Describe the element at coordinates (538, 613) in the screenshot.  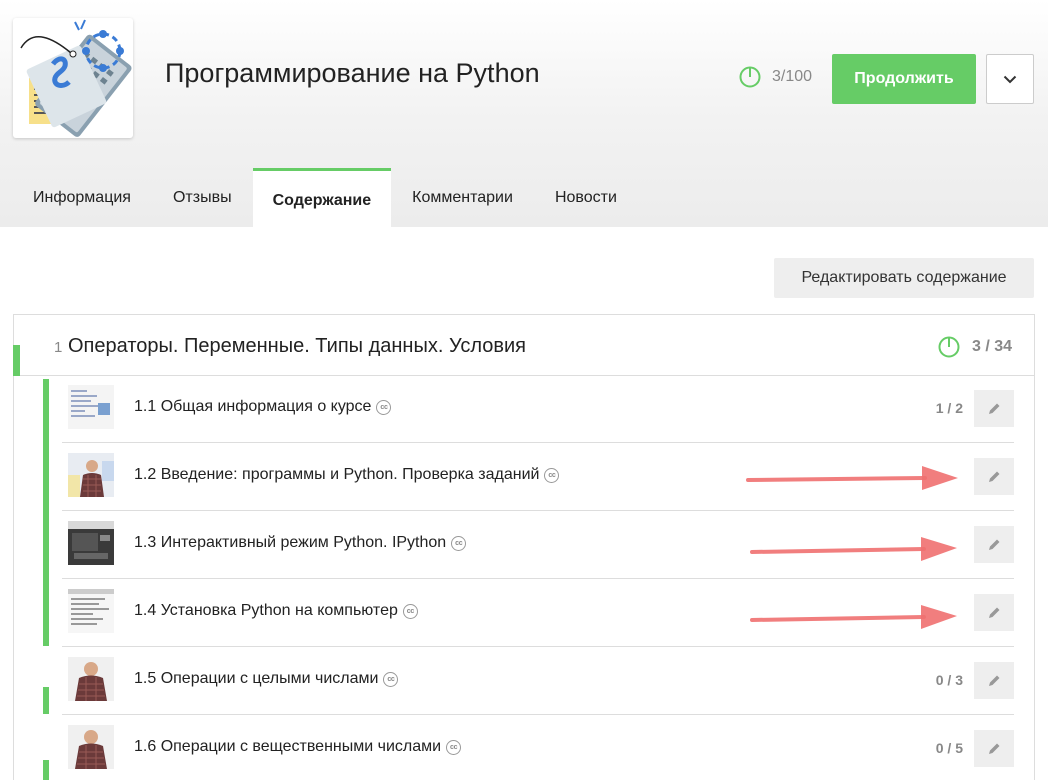
I see `lesson-row: 1.4 Установка Python на компьютер cc` at that location.